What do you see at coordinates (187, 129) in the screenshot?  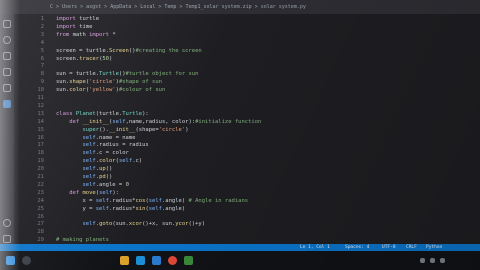 I see `code-token: )` at bounding box center [187, 129].